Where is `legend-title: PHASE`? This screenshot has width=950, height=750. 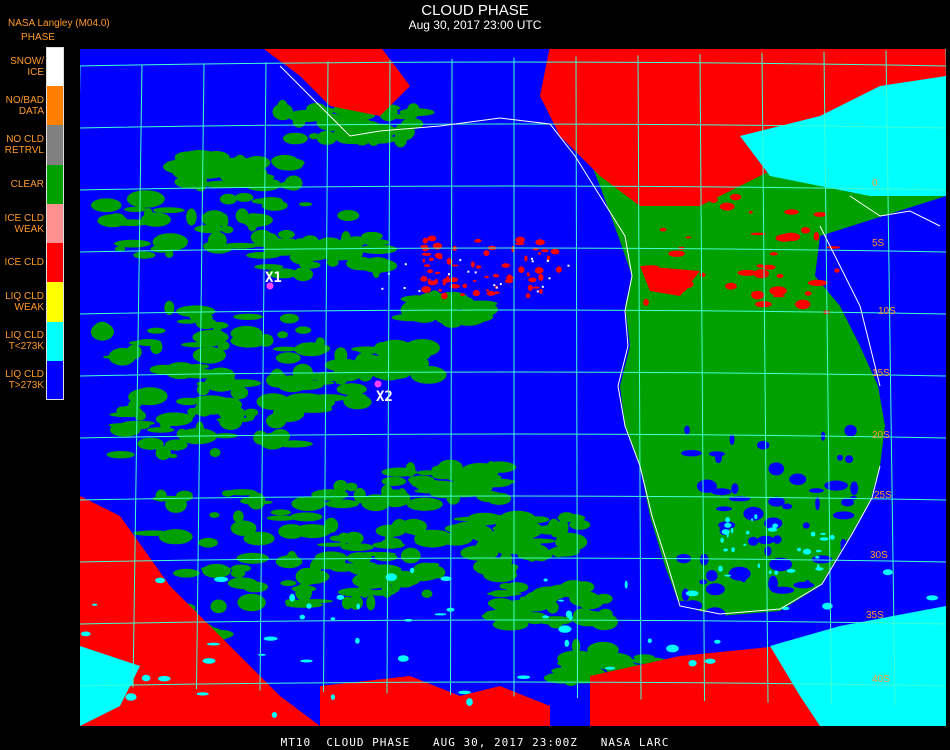 legend-title: PHASE is located at coordinates (38, 37).